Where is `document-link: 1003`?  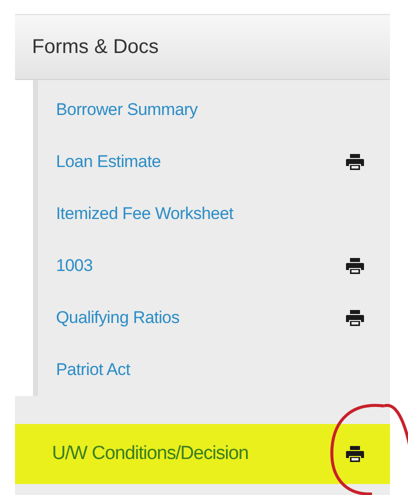 document-link: 1003 is located at coordinates (201, 266).